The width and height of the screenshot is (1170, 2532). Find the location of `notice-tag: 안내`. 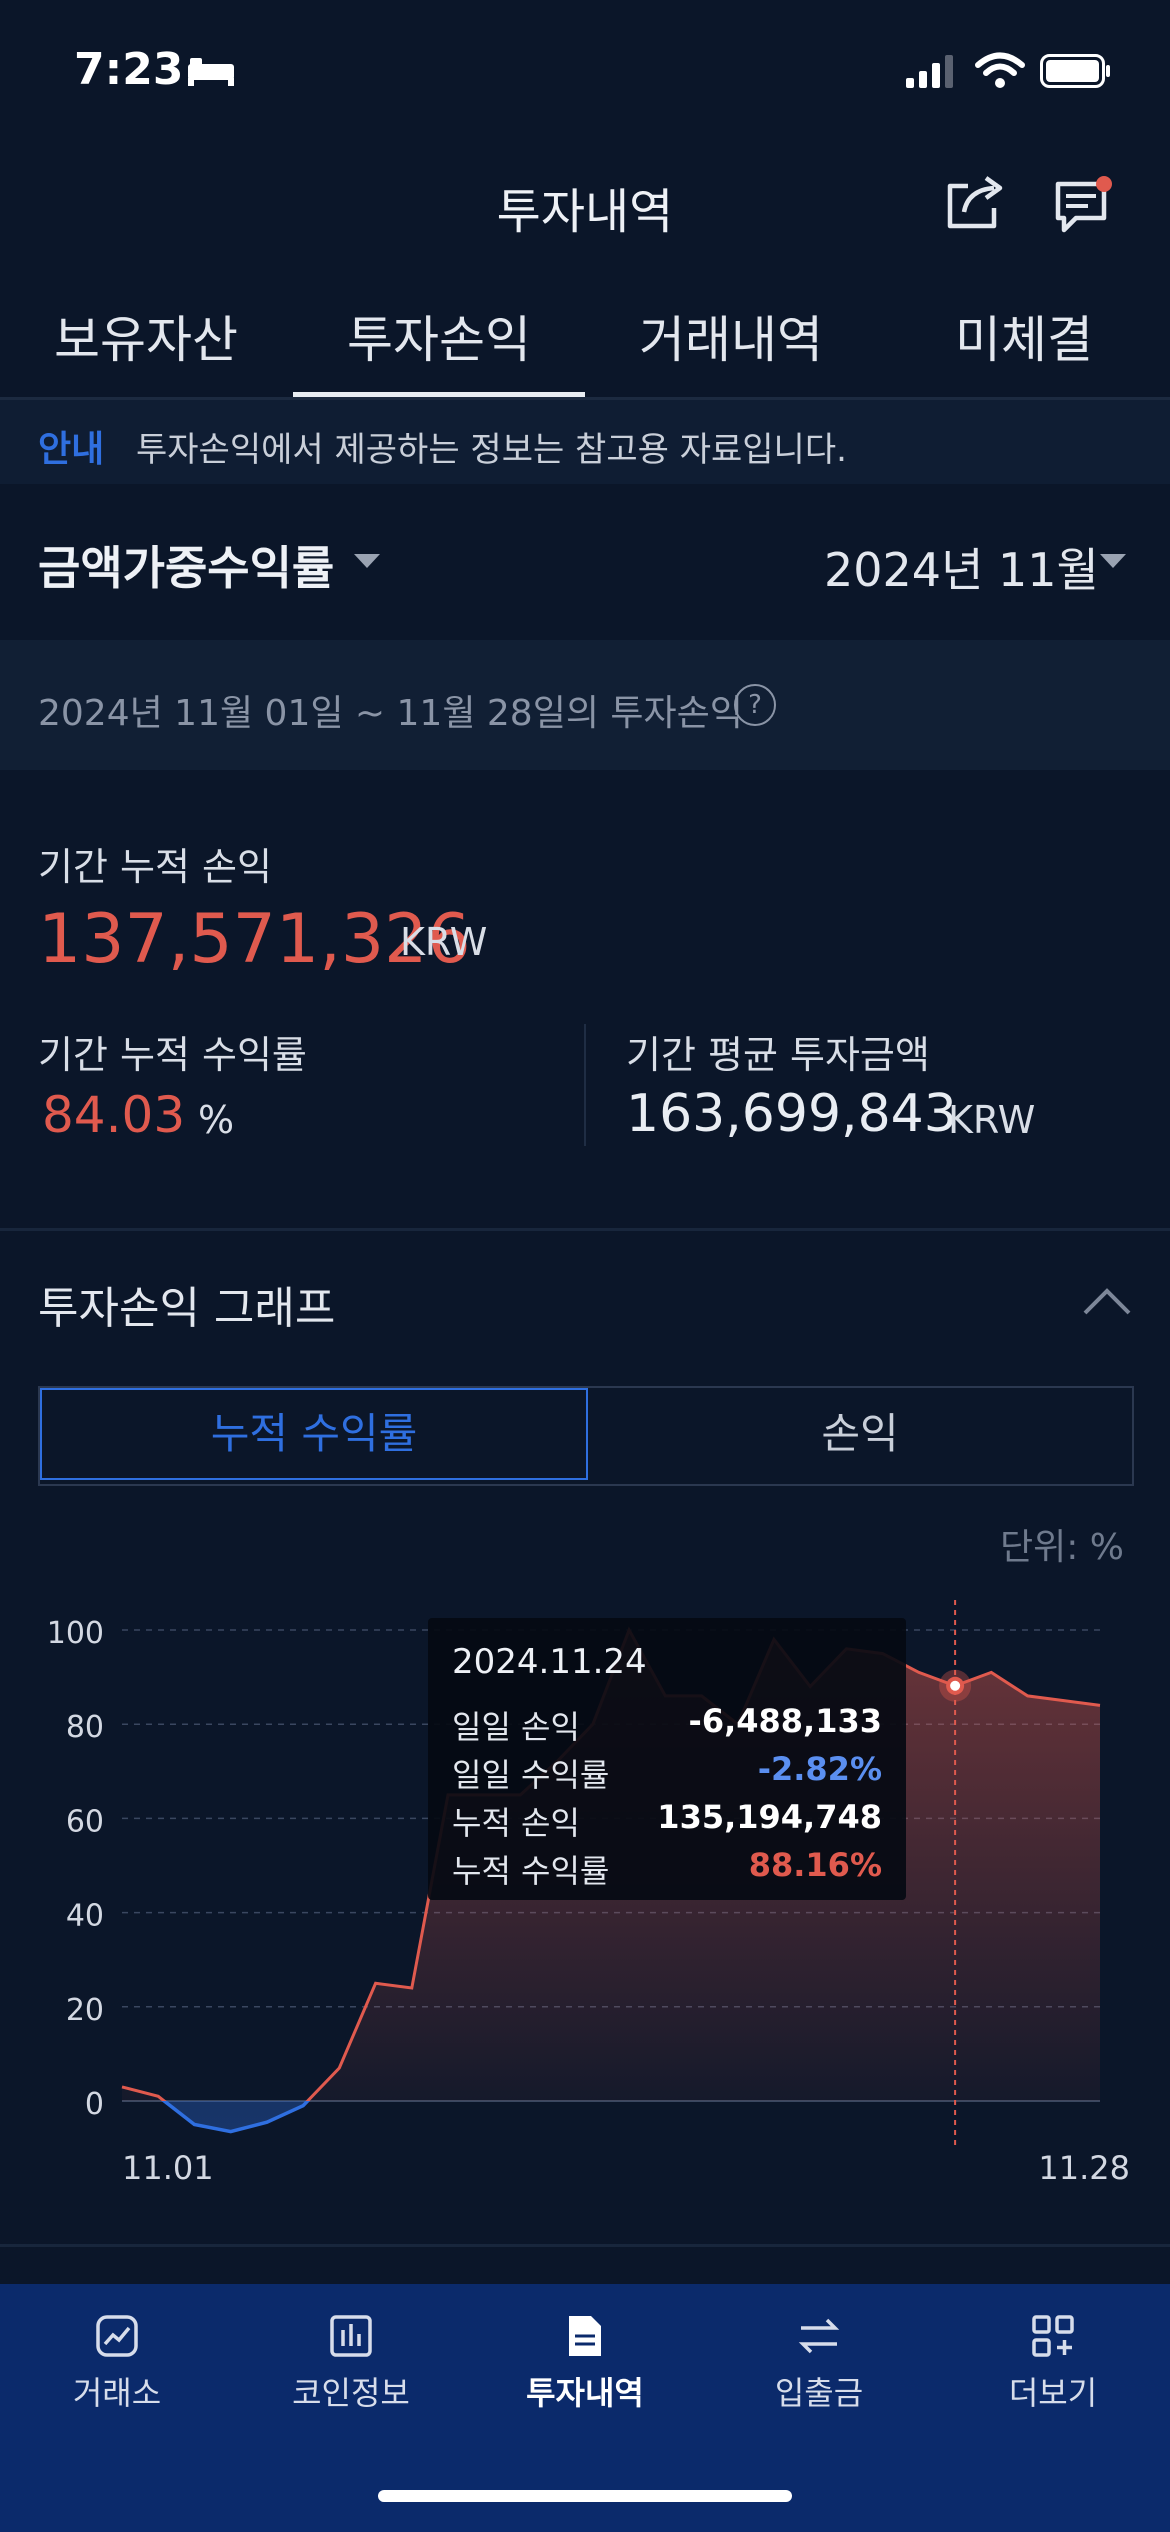

notice-tag: 안내 is located at coordinates (71, 449).